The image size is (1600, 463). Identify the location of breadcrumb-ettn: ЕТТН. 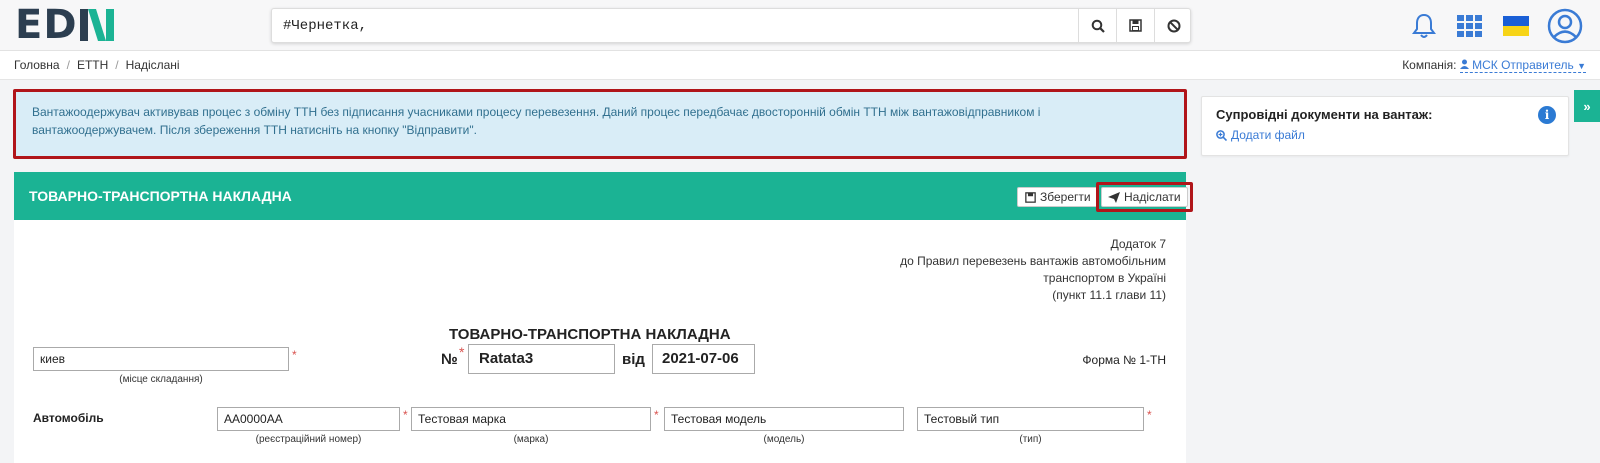
(92, 65).